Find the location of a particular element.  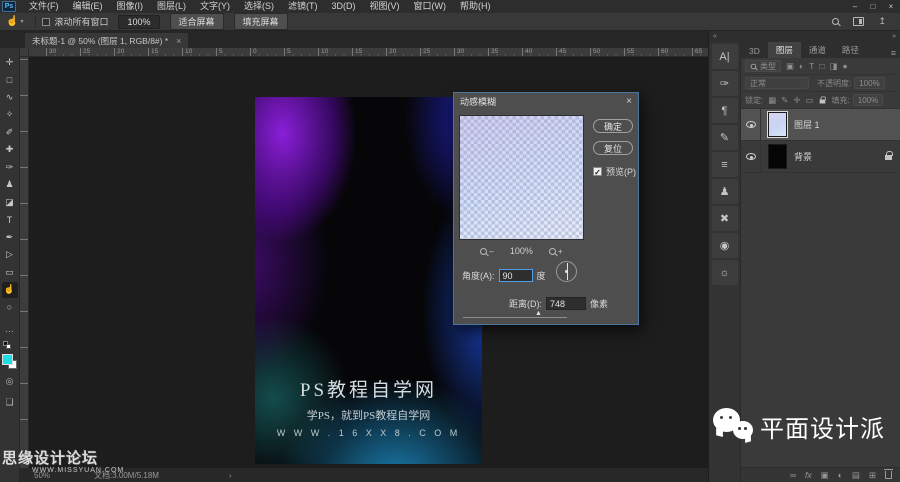

filter-smart-objects-icon: ◨ is located at coordinates (834, 66).